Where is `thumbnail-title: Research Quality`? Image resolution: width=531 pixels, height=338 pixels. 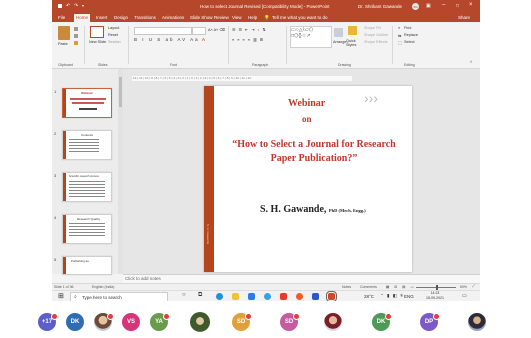
thumbnail-title: Research Quality is located at coordinates (89, 219).